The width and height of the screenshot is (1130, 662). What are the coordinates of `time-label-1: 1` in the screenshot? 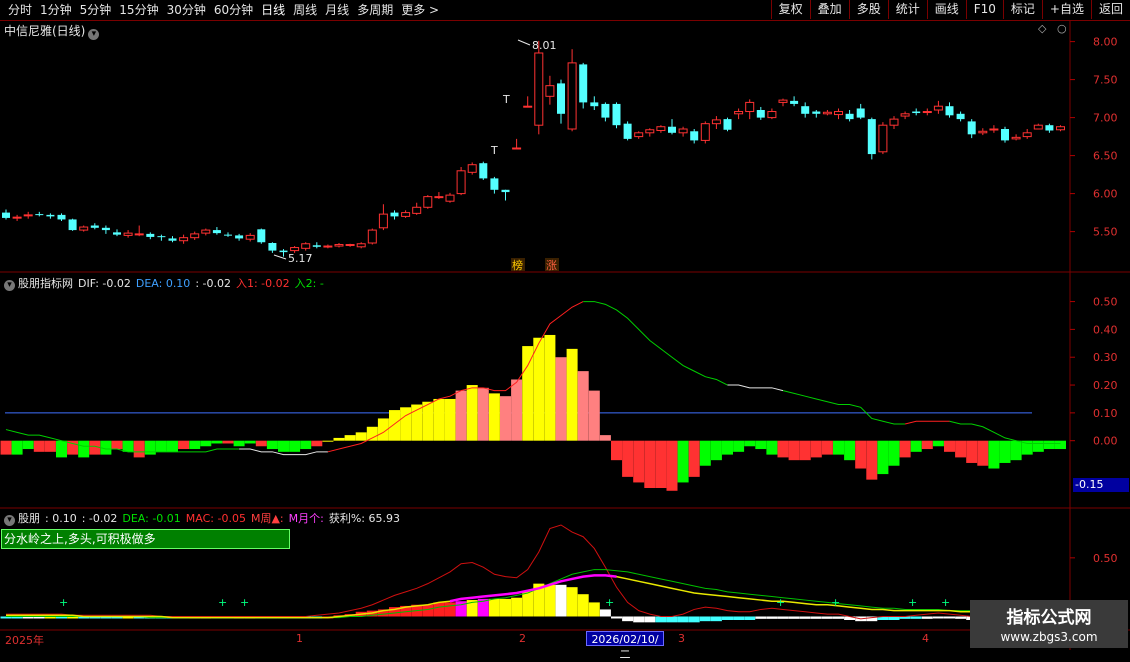 It's located at (299, 638).